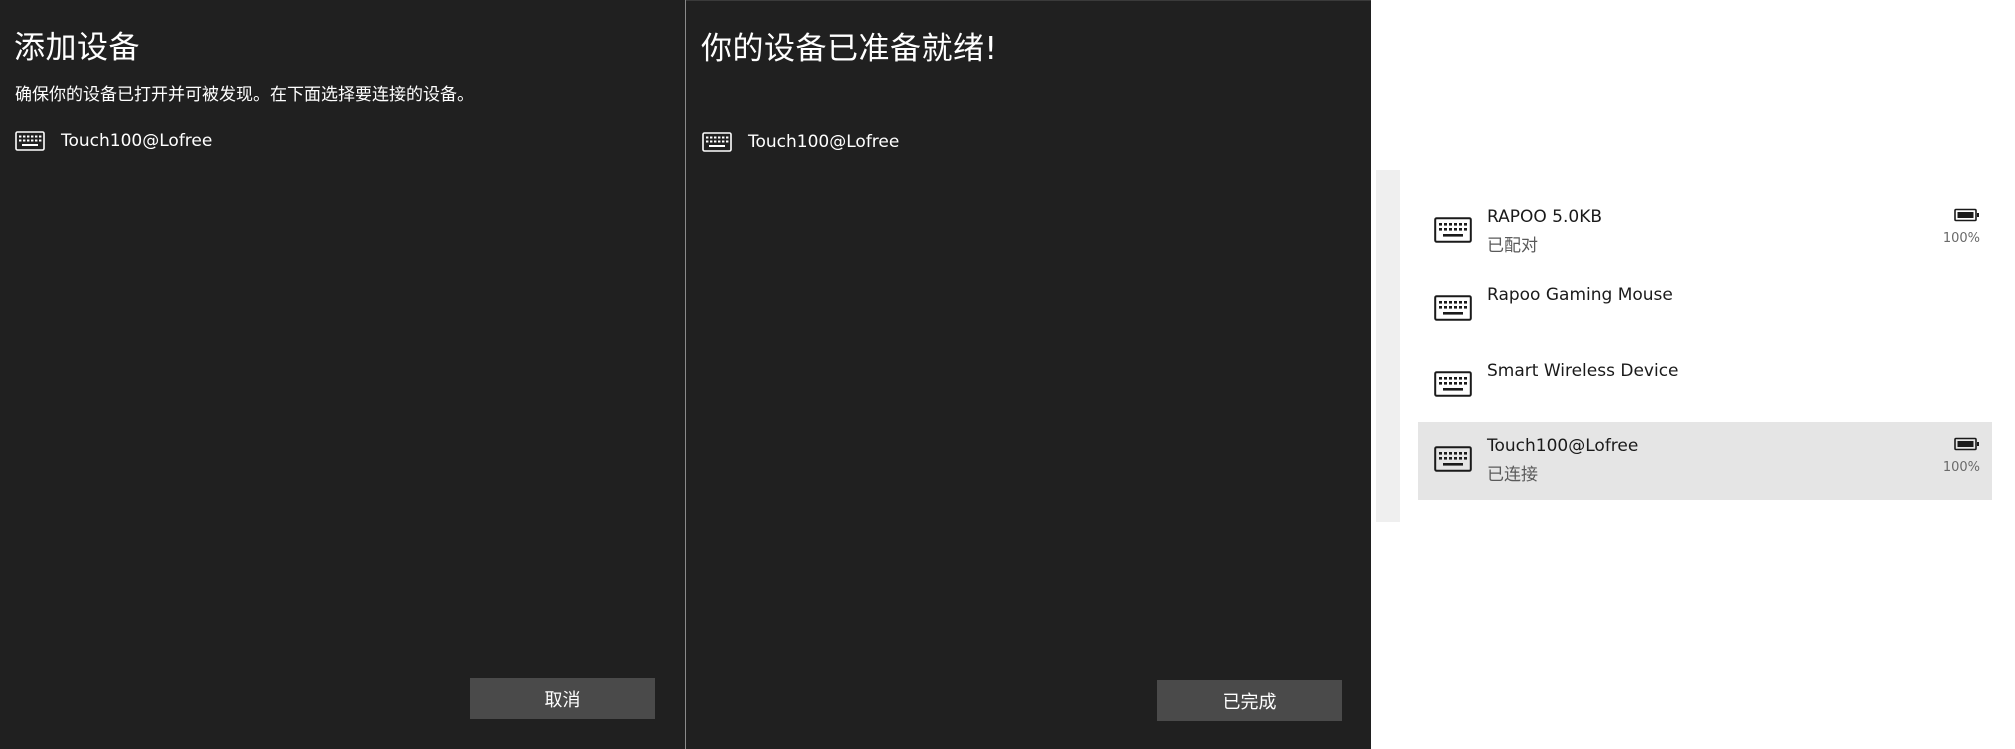 This screenshot has width=2015, height=749. Describe the element at coordinates (1705, 310) in the screenshot. I see `device-list-item-rapoo-mouse: Rapoo Gaming Mouse` at that location.